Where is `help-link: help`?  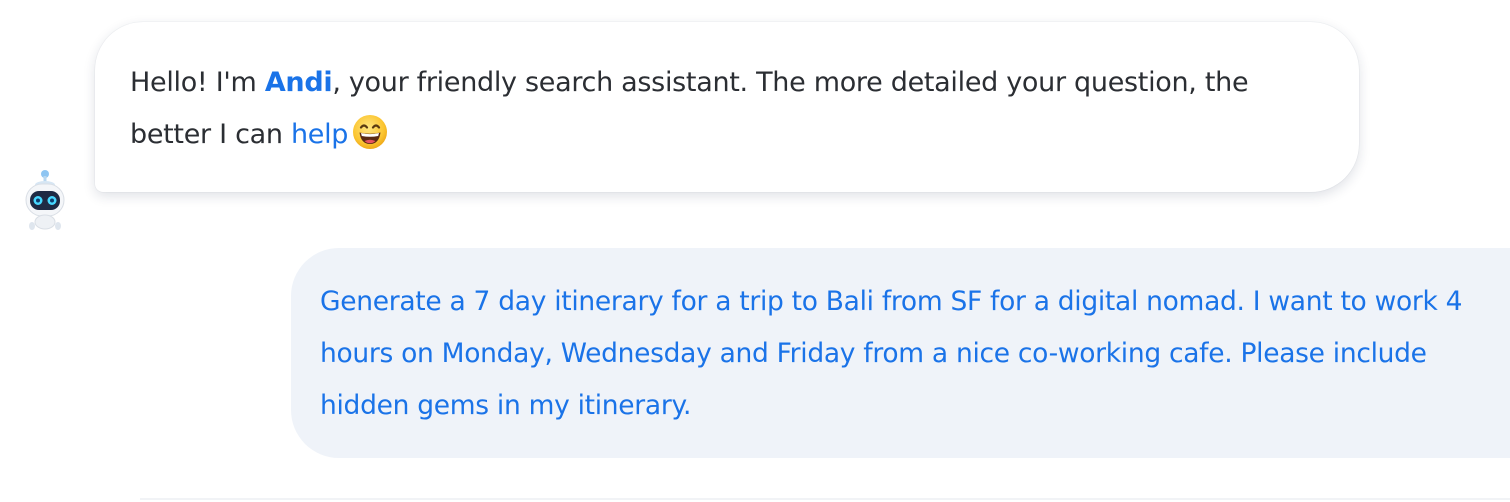 help-link: help is located at coordinates (319, 134).